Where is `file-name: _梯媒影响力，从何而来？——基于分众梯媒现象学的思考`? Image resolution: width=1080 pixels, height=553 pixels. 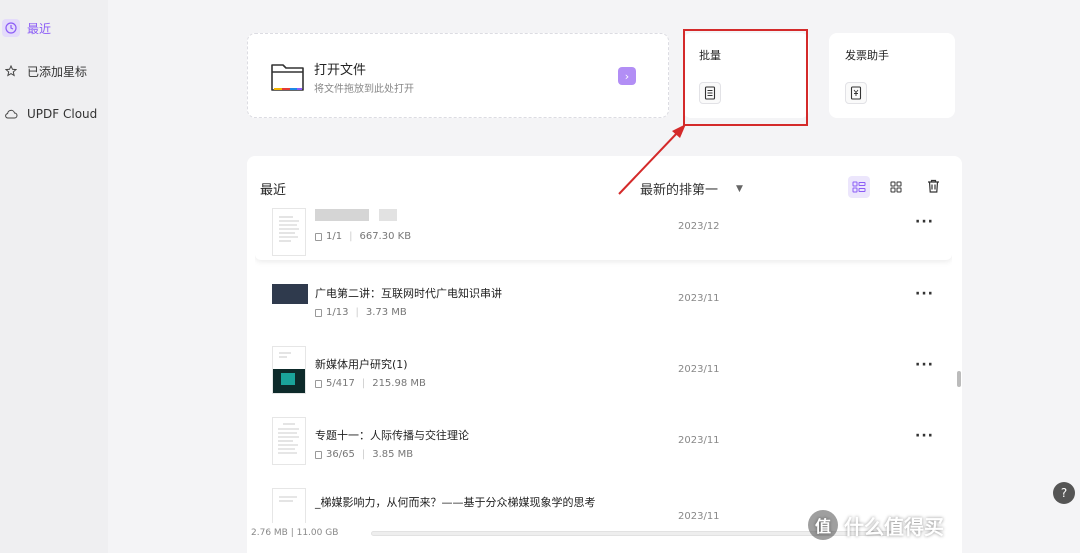
file-name: _梯媒影响力，从何而来？——基于分众梯媒现象学的思考 is located at coordinates (455, 502).